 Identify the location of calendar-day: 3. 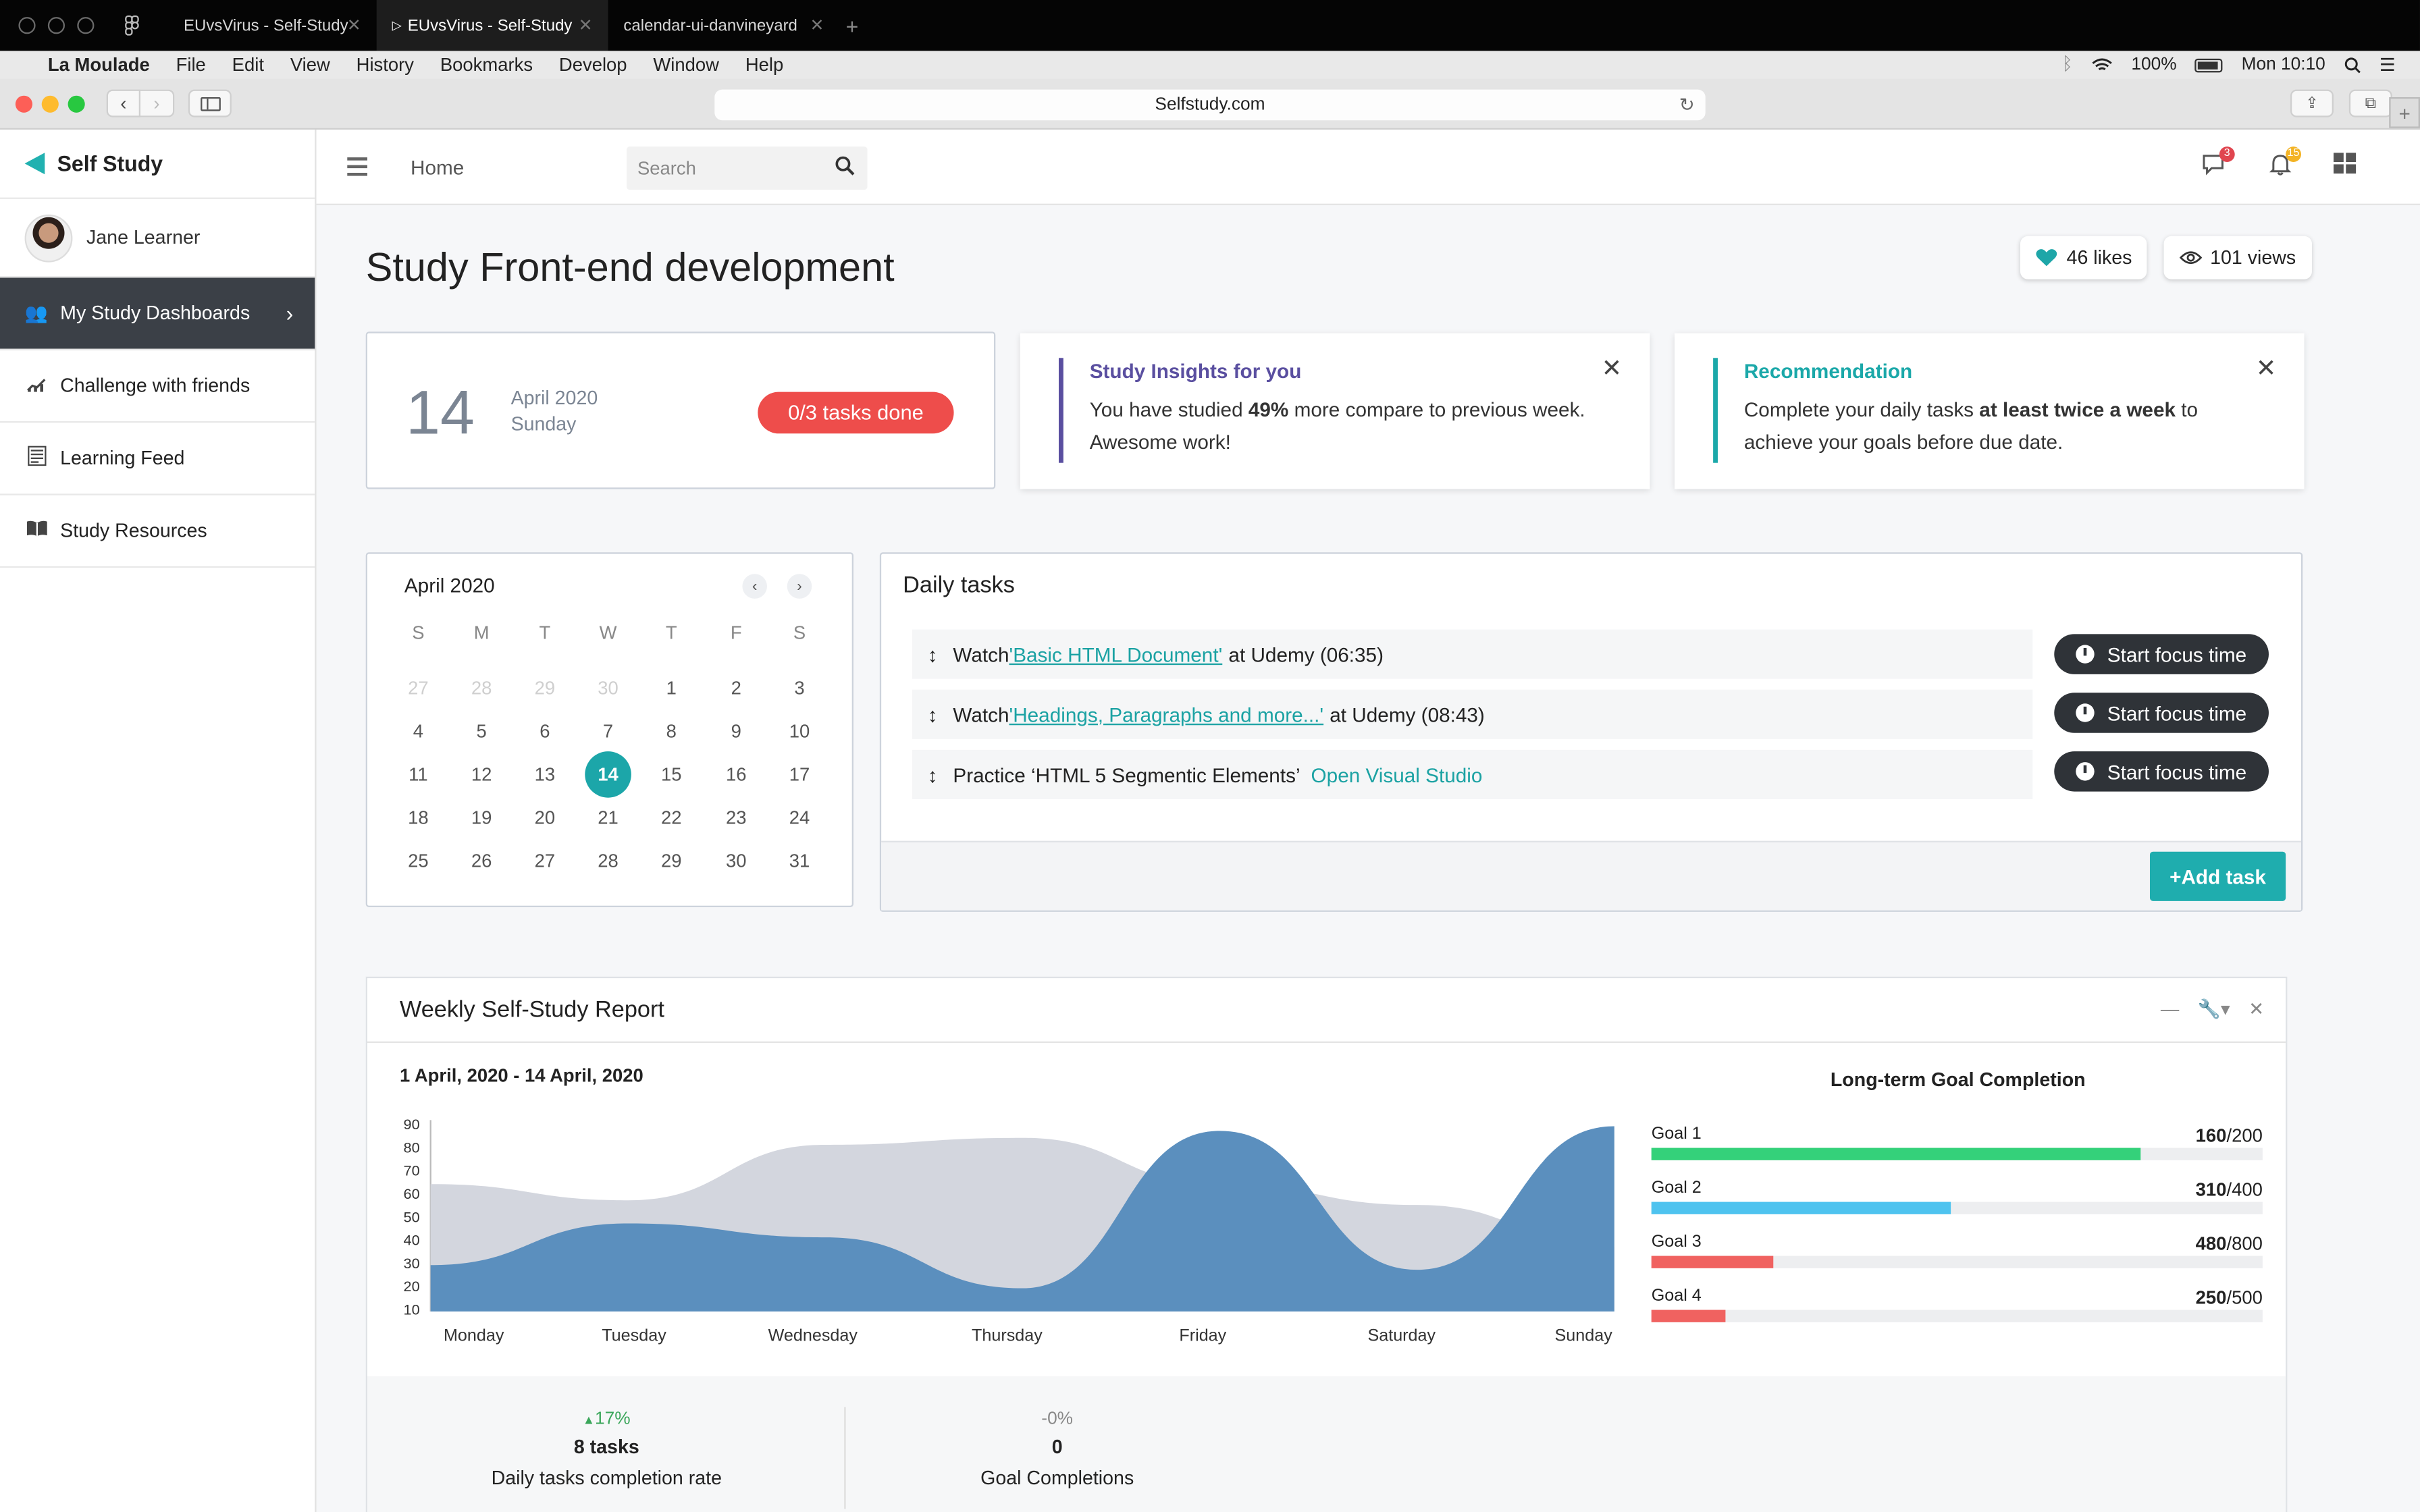
(800, 688).